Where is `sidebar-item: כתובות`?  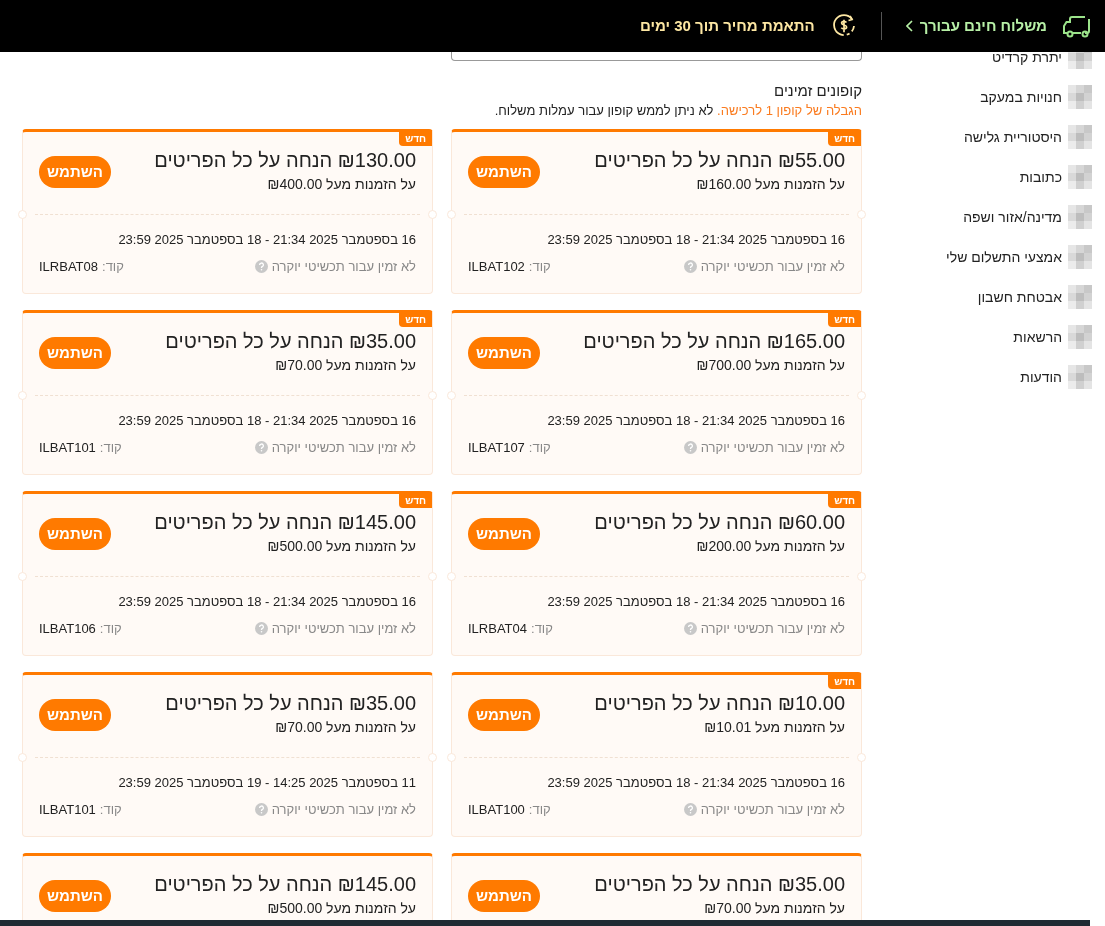
sidebar-item: כתובות is located at coordinates (977, 177).